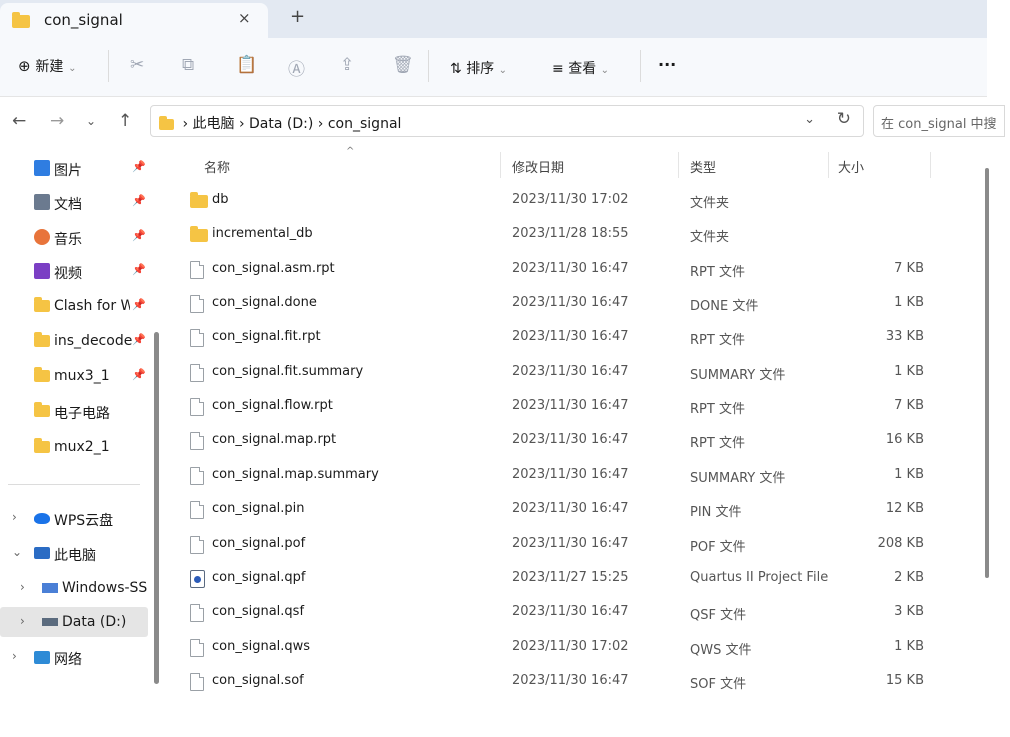 This screenshot has width=1010, height=737. I want to click on sidebar-item-label: Clash for Wi, so click(92, 306).